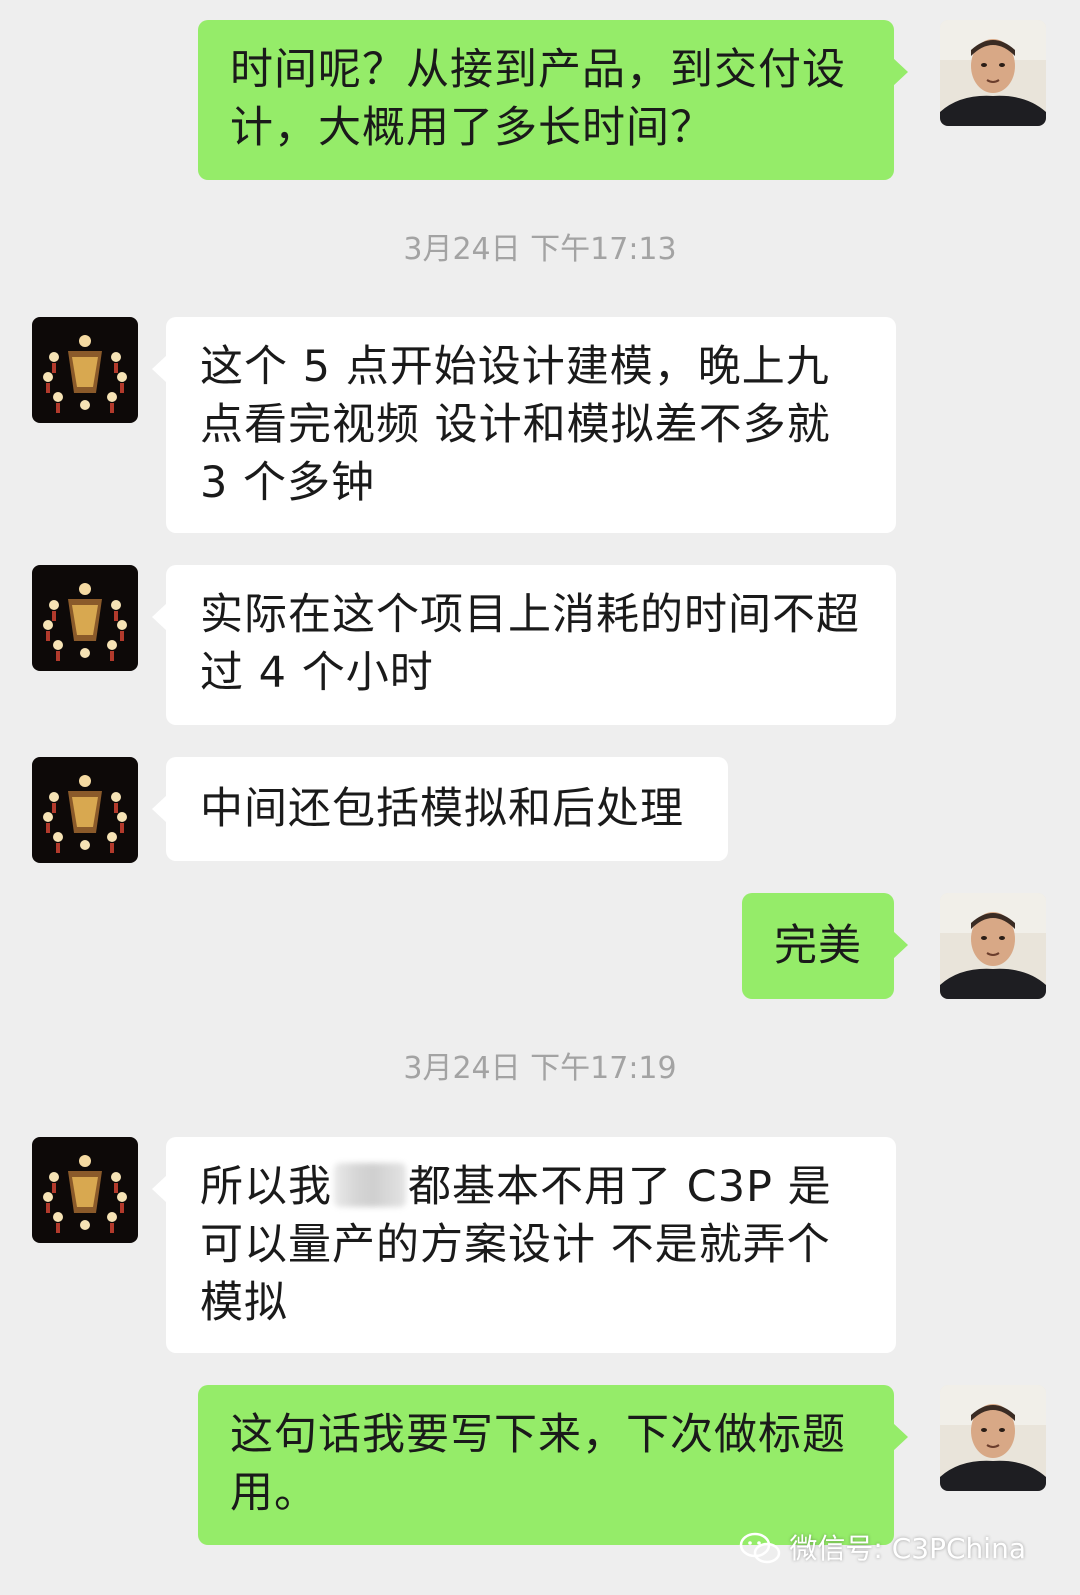 The image size is (1080, 1595). I want to click on watermark-text: 微信号: C3PChina, so click(907, 1548).